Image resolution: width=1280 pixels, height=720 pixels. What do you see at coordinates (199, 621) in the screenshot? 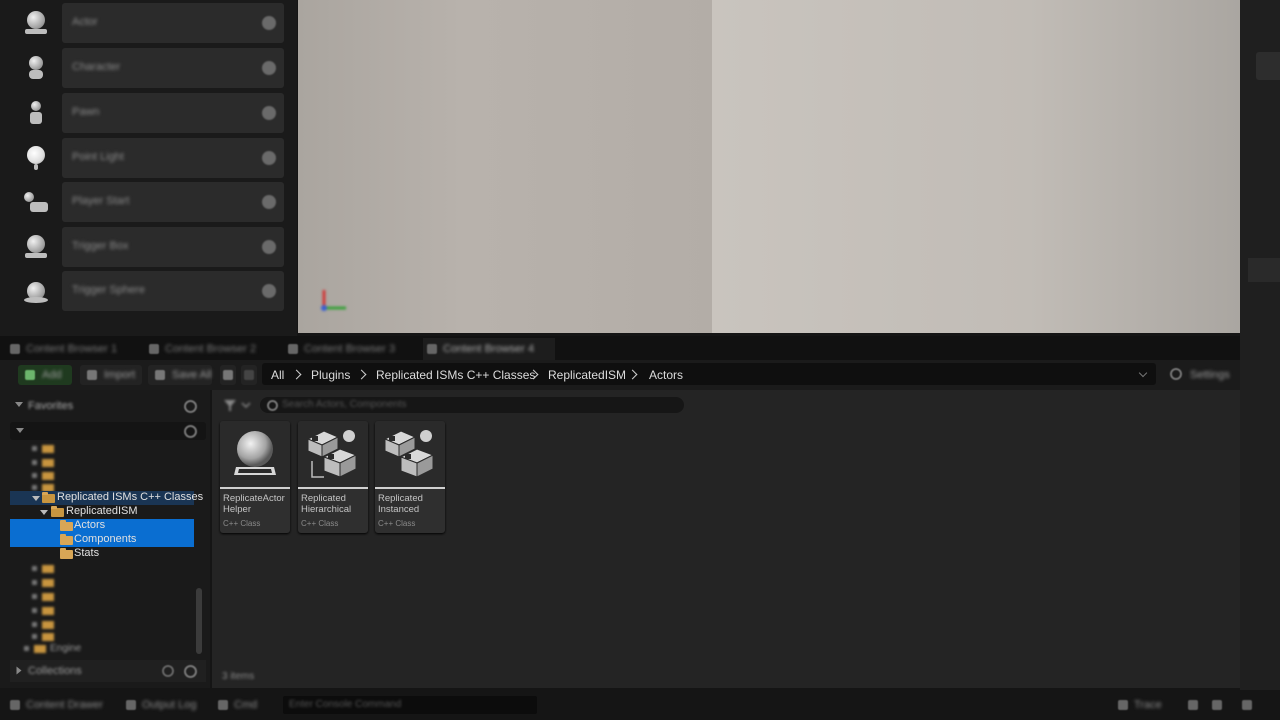
I see `tree-scrollbar` at bounding box center [199, 621].